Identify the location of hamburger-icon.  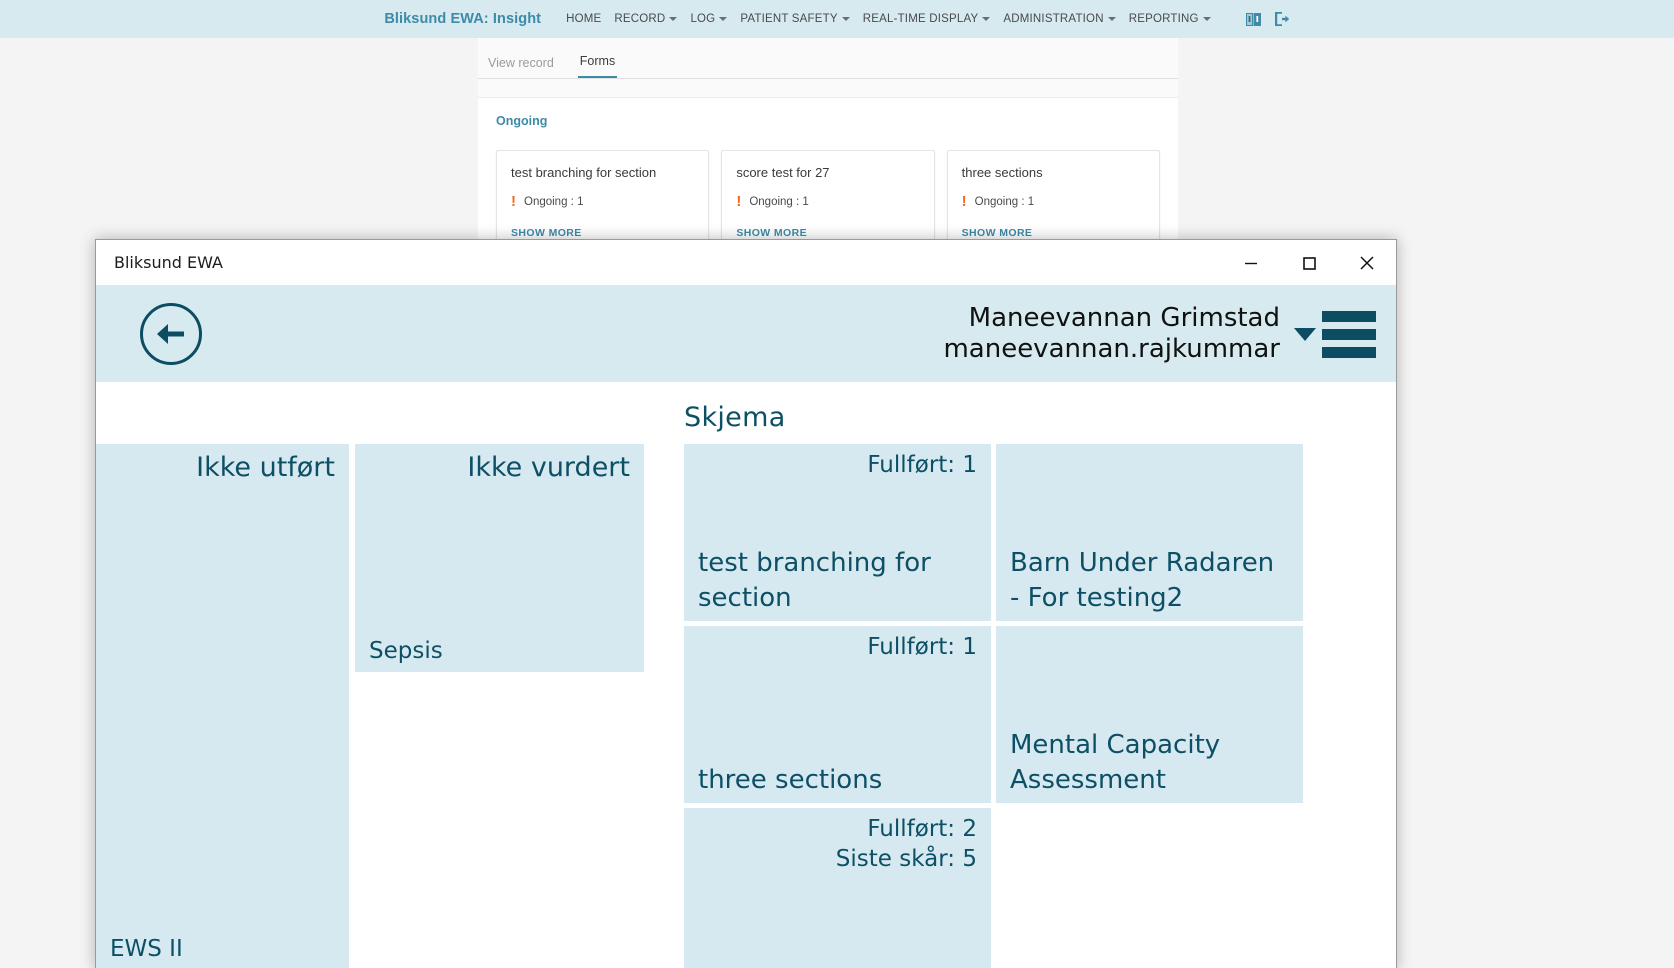
(1349, 334).